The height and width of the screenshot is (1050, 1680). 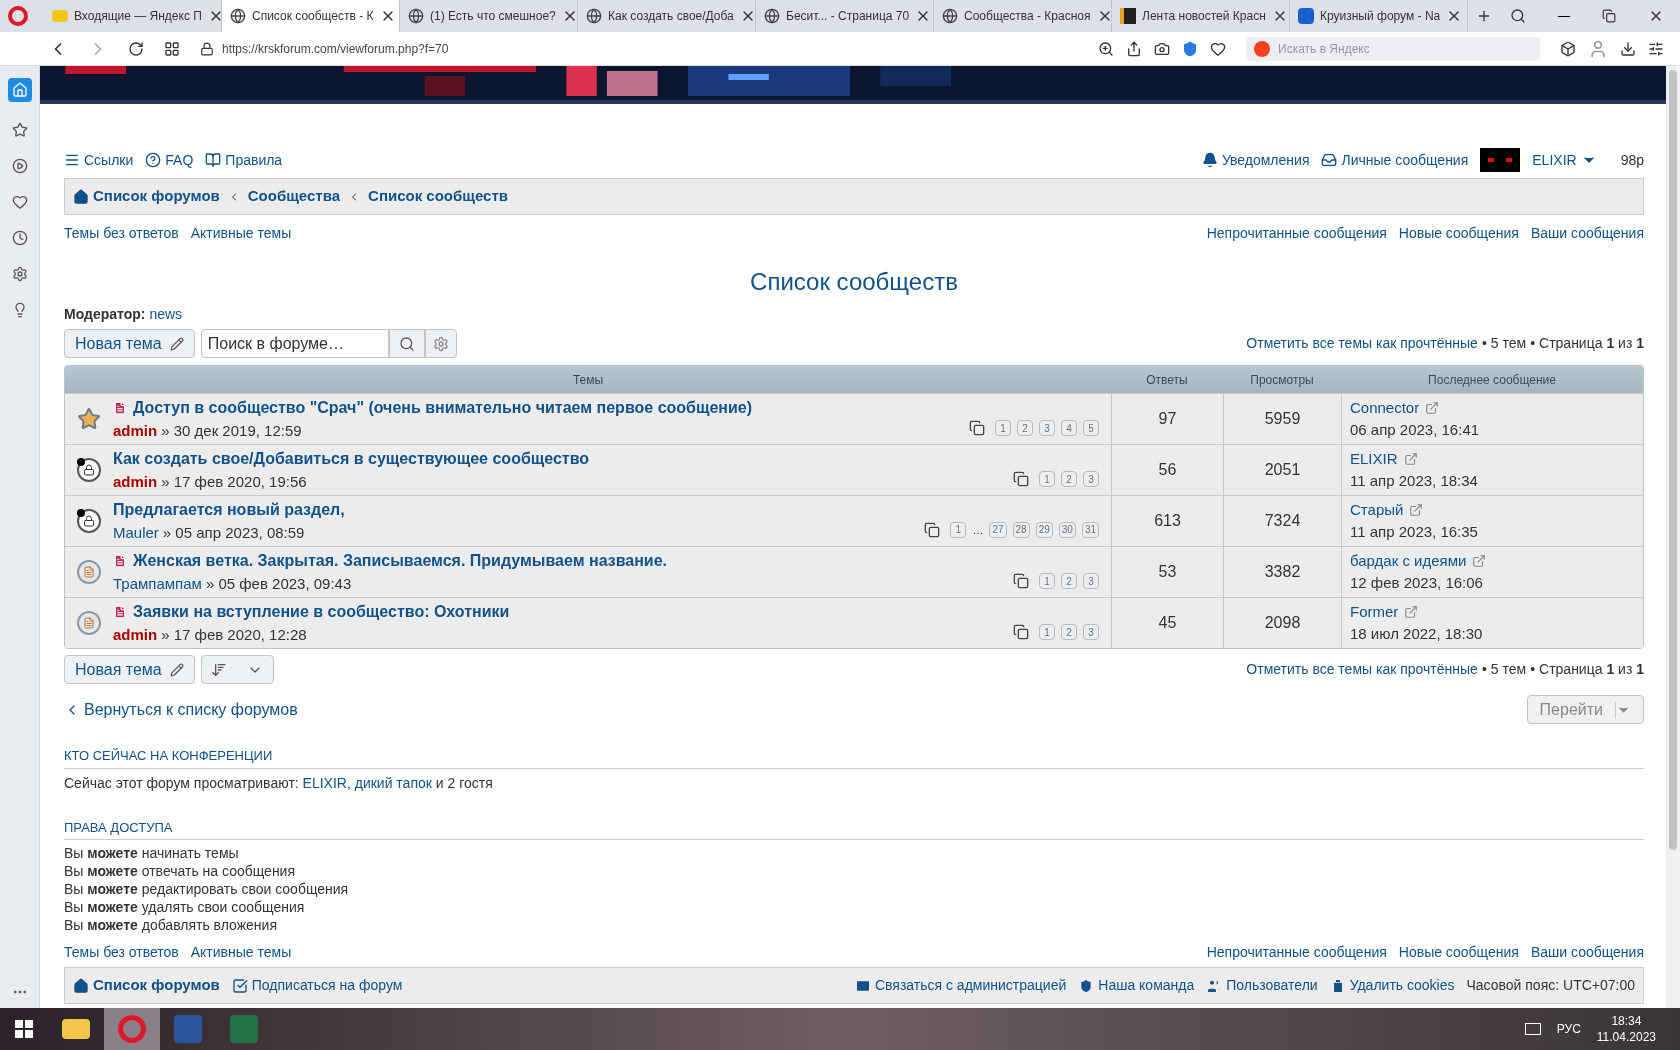 I want to click on footer-link: Список форумов, so click(x=146, y=985).